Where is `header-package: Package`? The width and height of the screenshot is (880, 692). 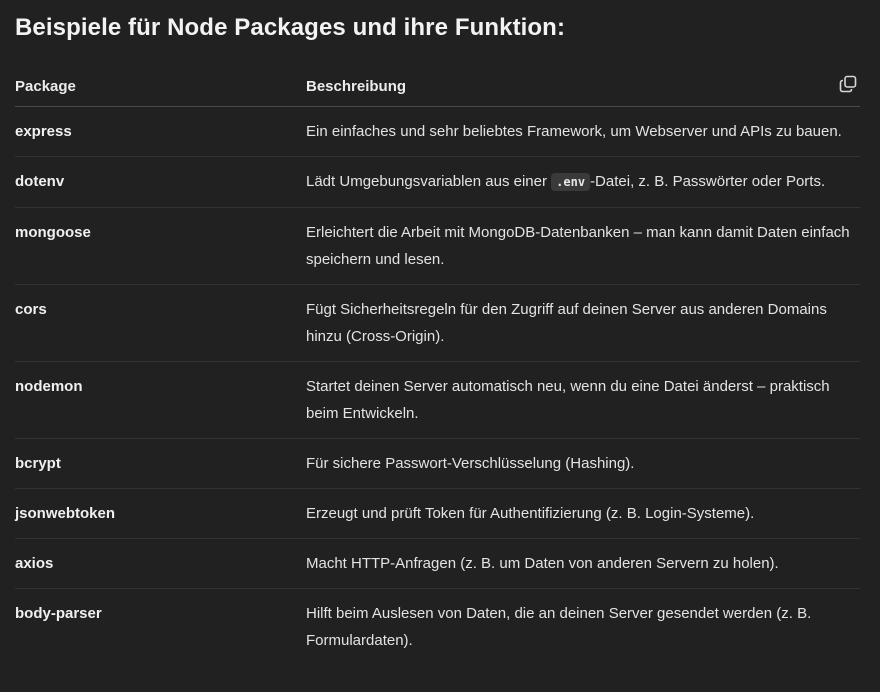
header-package: Package is located at coordinates (160, 87).